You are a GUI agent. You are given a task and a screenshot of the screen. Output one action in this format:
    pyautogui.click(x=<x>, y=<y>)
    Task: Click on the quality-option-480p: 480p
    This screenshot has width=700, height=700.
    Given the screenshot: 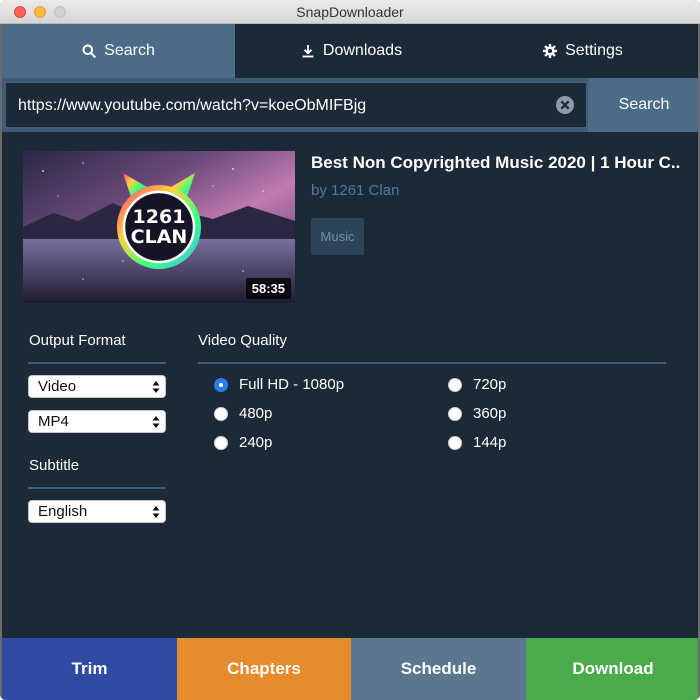 What is the action you would take?
    pyautogui.click(x=243, y=413)
    